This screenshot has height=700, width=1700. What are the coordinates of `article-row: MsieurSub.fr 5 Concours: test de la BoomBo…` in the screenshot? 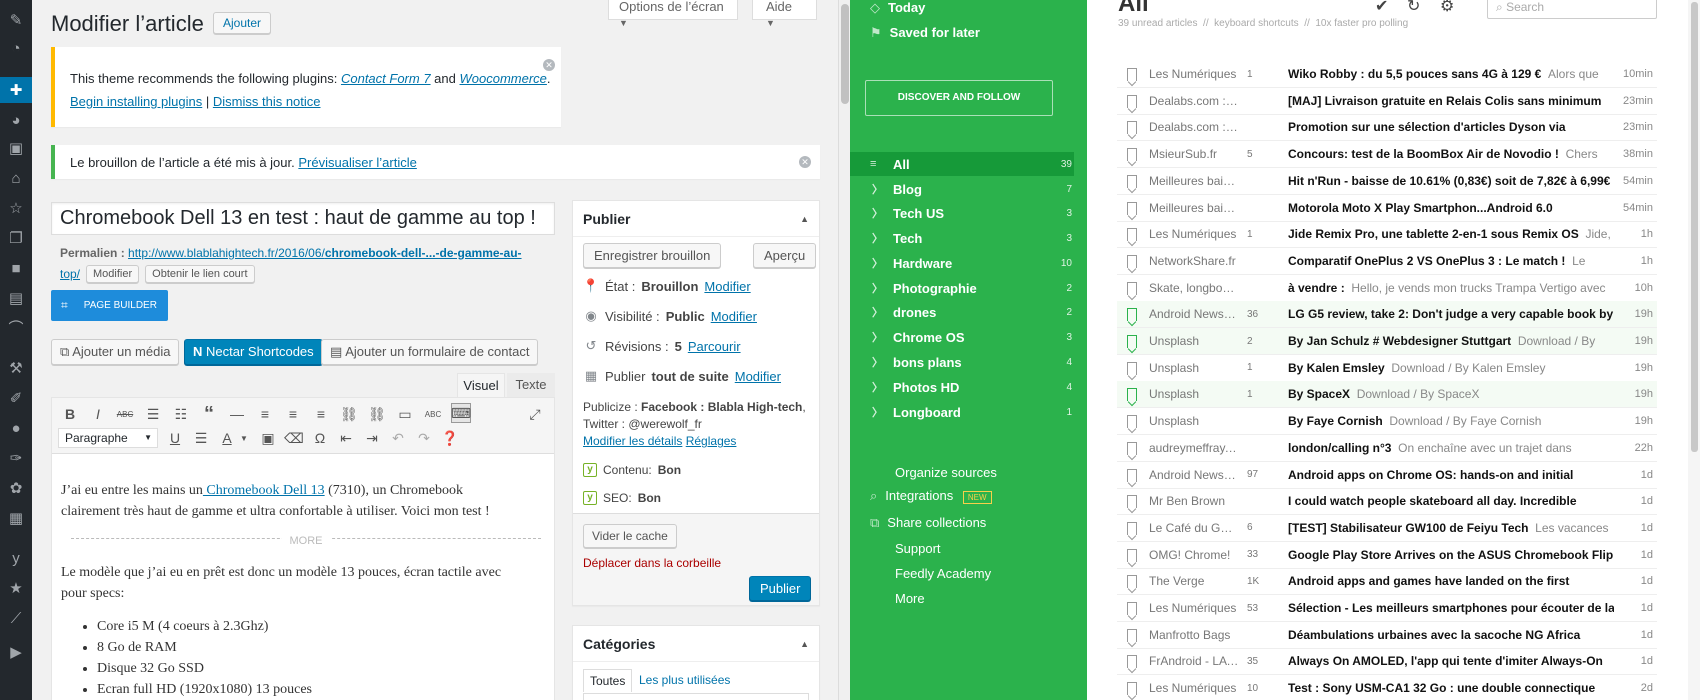 It's located at (1387, 155).